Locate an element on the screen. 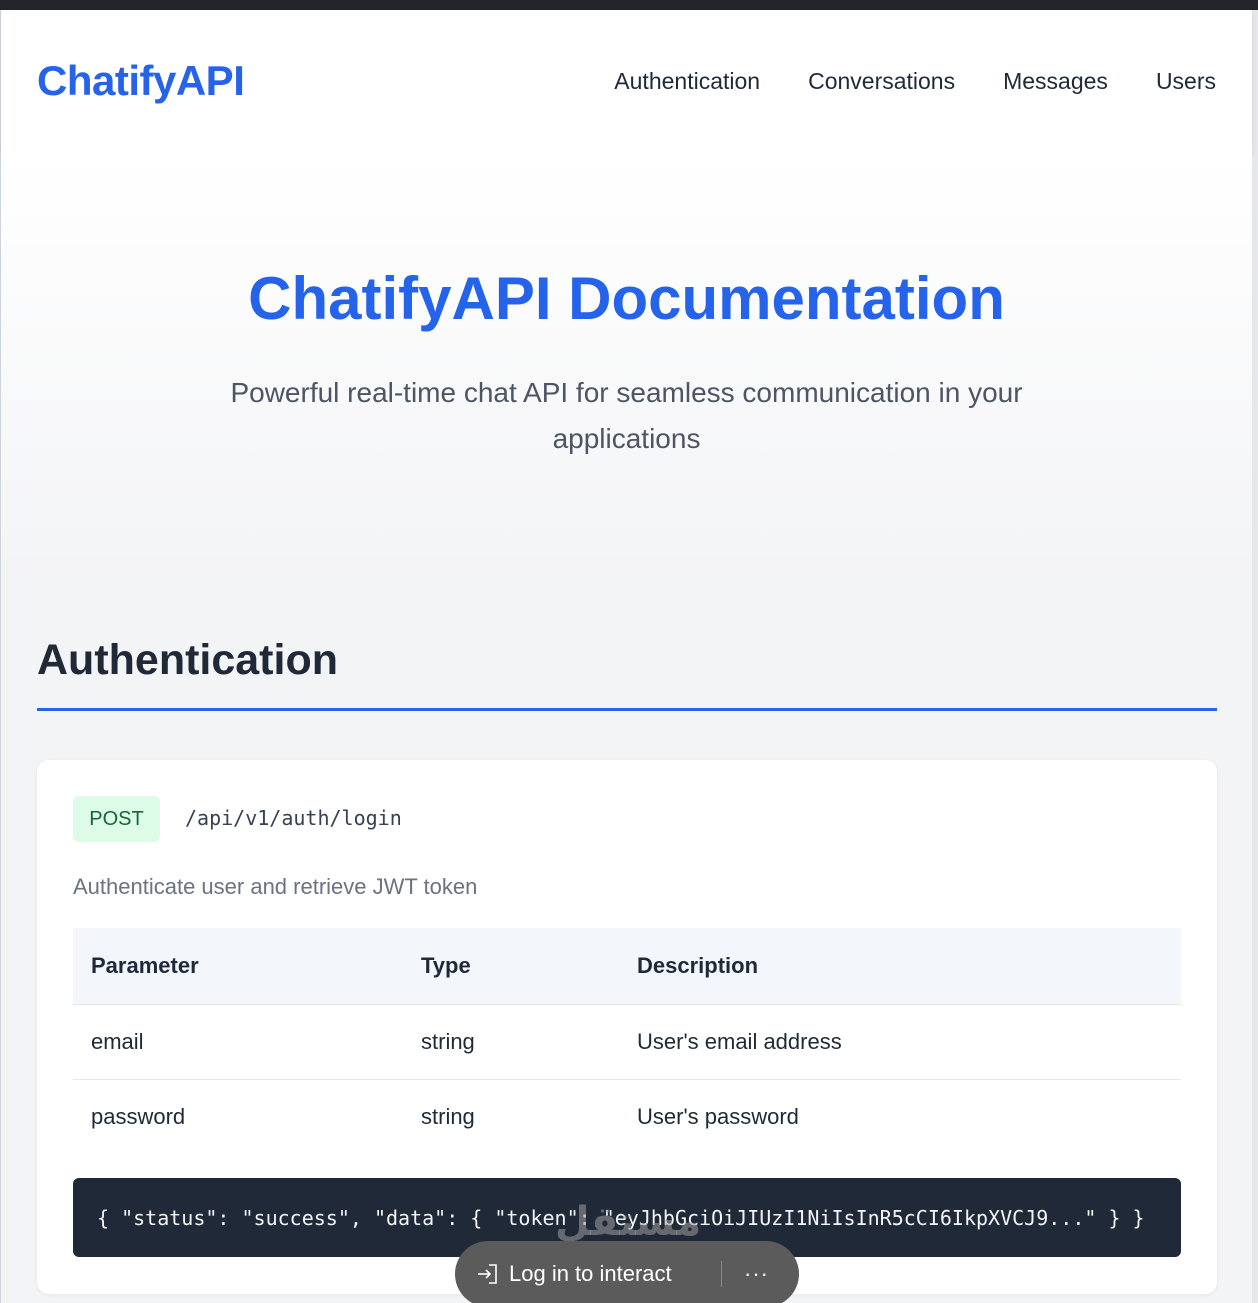  section-title-authentication: Authentication is located at coordinates (187, 660).